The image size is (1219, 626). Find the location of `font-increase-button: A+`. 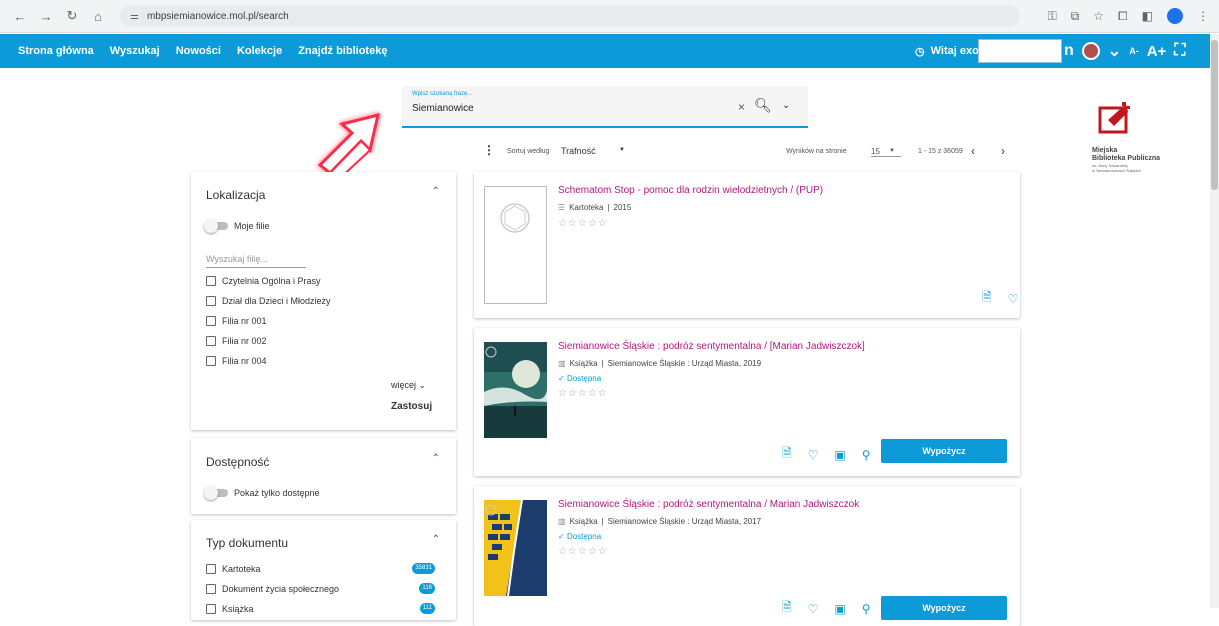

font-increase-button: A+ is located at coordinates (1157, 51).